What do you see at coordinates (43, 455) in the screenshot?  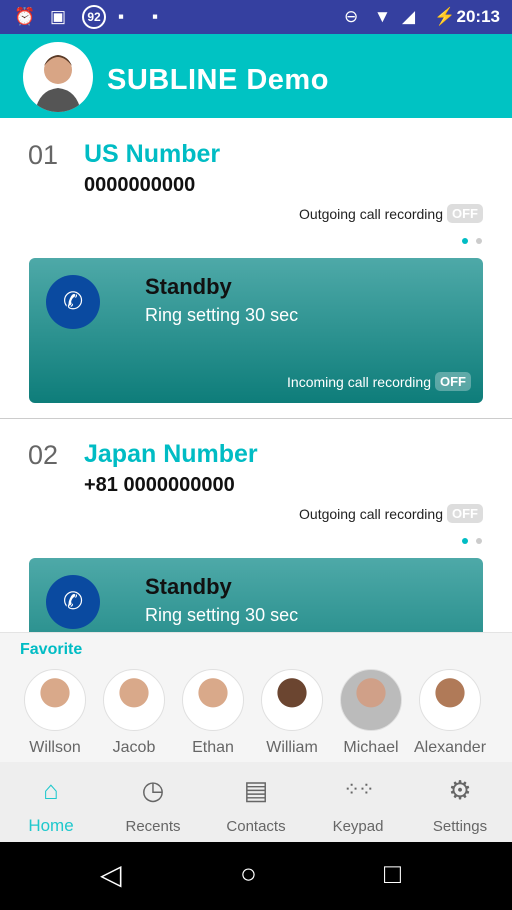 I see `line-index: 02` at bounding box center [43, 455].